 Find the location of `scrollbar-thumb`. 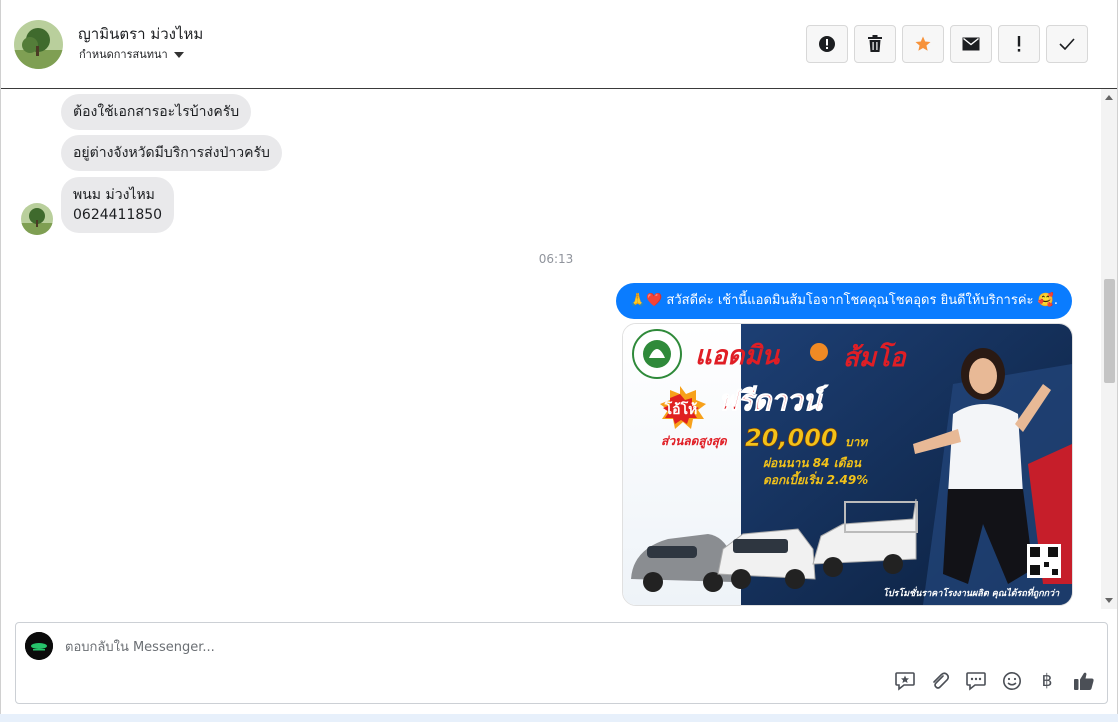

scrollbar-thumb is located at coordinates (1109, 331).